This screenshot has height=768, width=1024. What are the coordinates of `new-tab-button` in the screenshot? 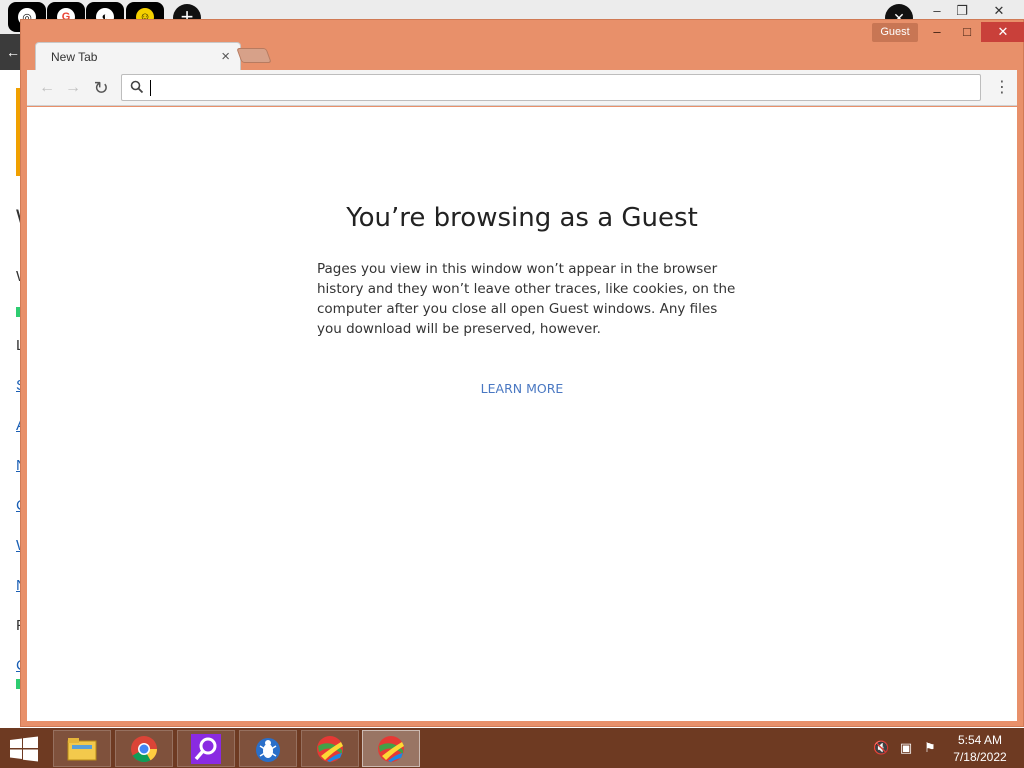 It's located at (254, 55).